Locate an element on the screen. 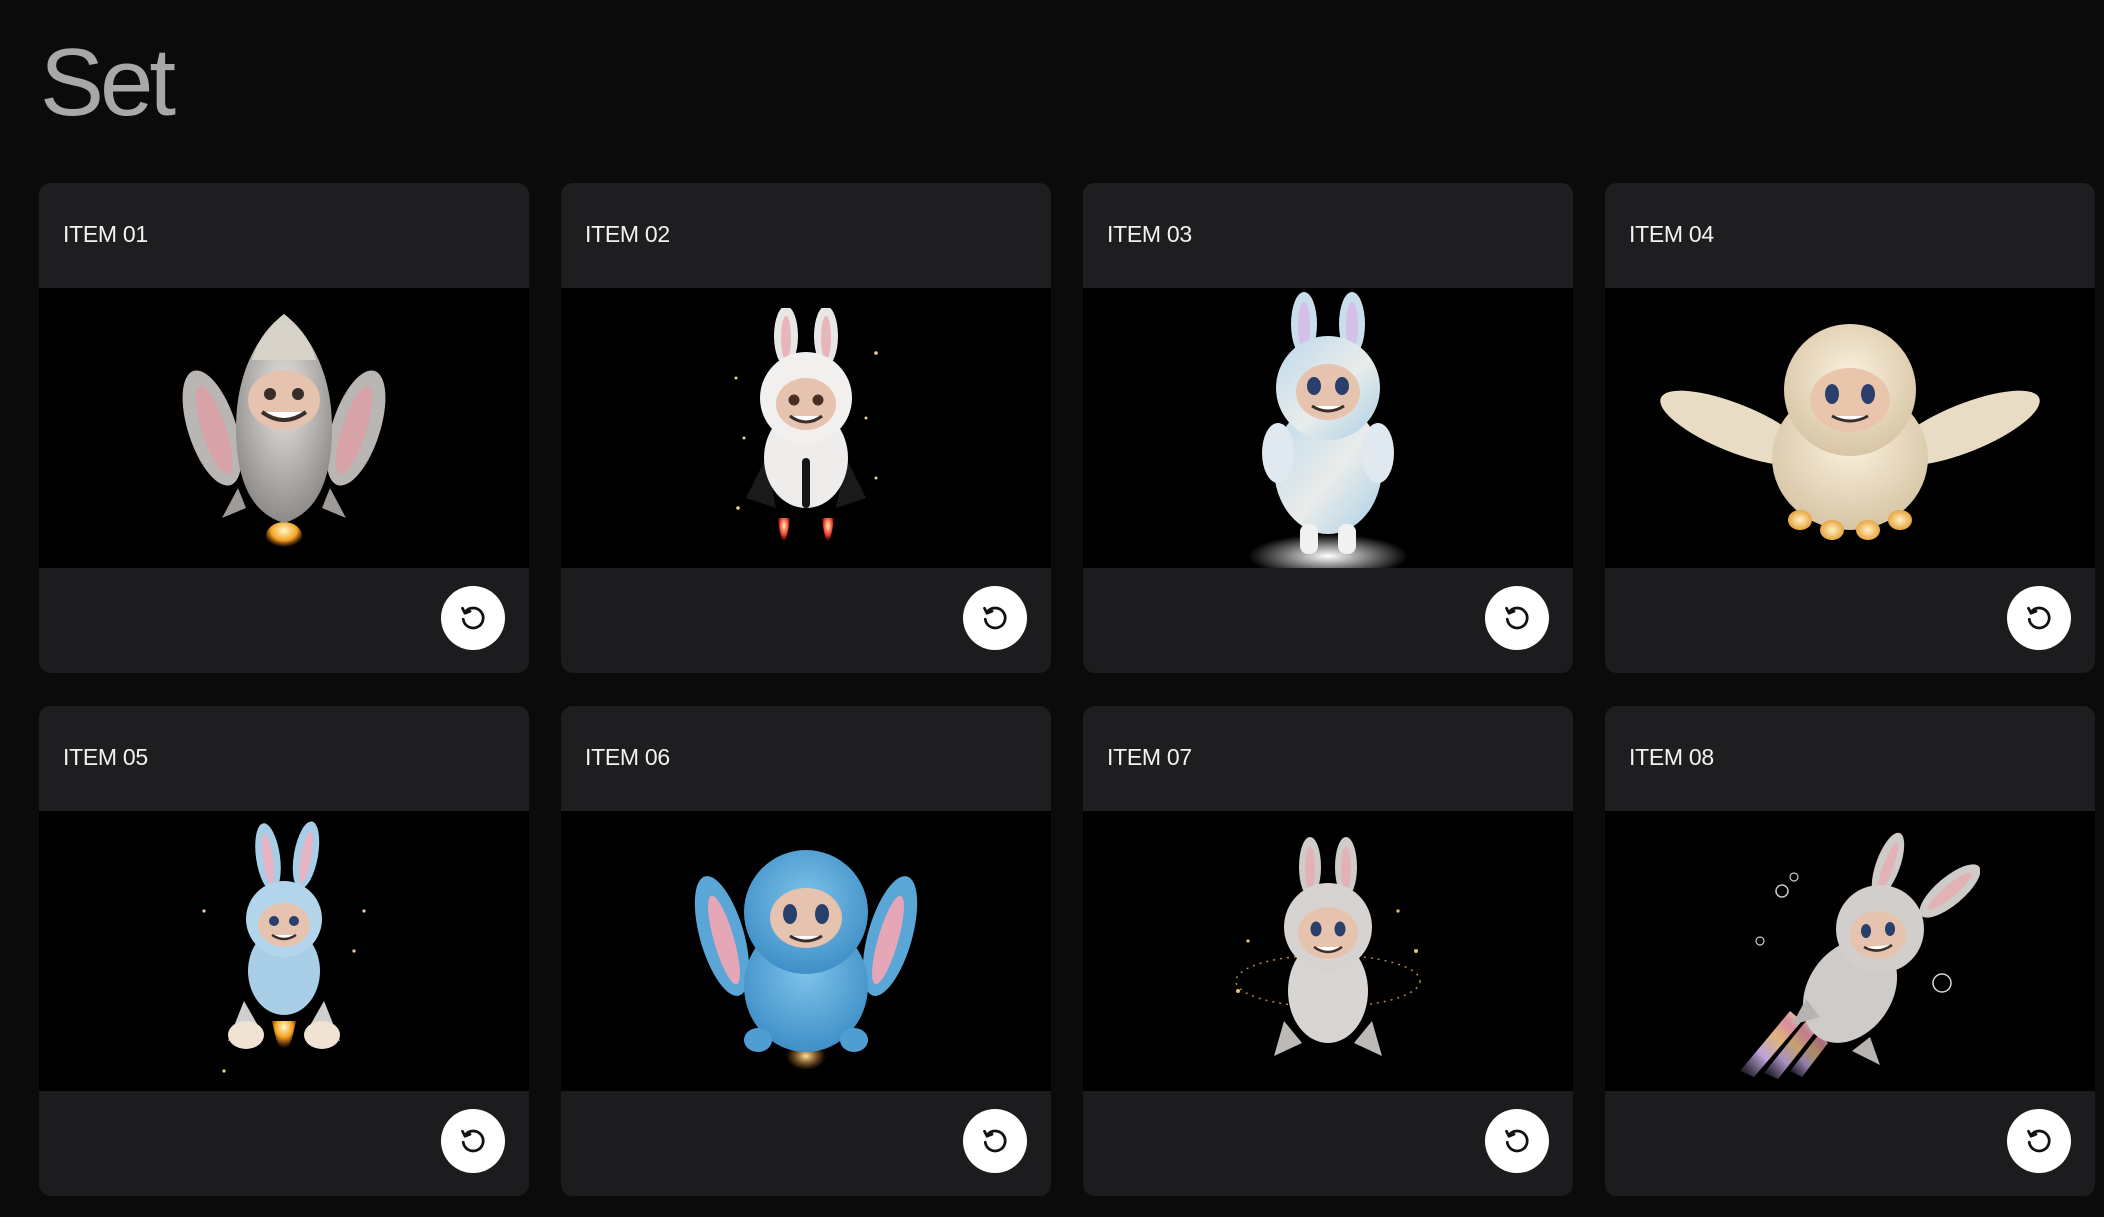 Image resolution: width=2104 pixels, height=1217 pixels. item-label: ITEM 06 is located at coordinates (627, 757).